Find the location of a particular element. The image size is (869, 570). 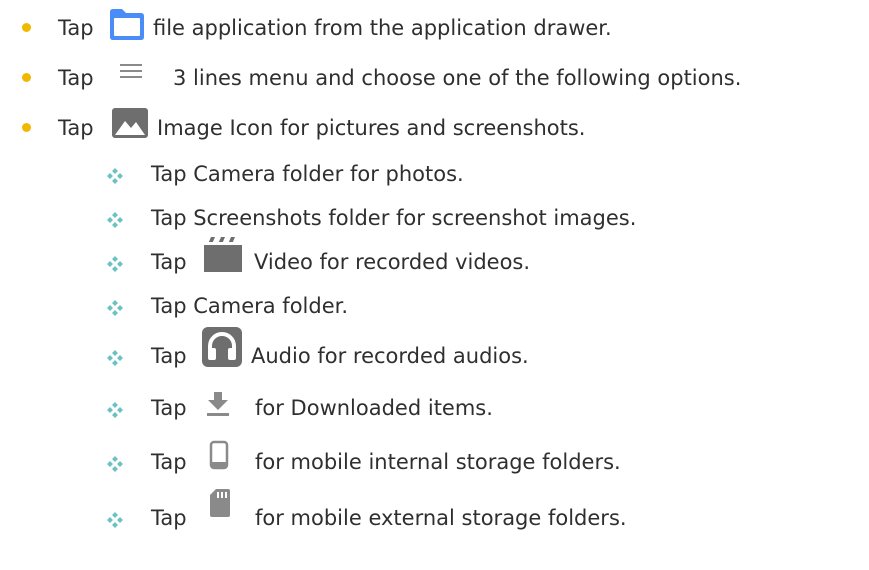

sd-card-icon is located at coordinates (220, 505).